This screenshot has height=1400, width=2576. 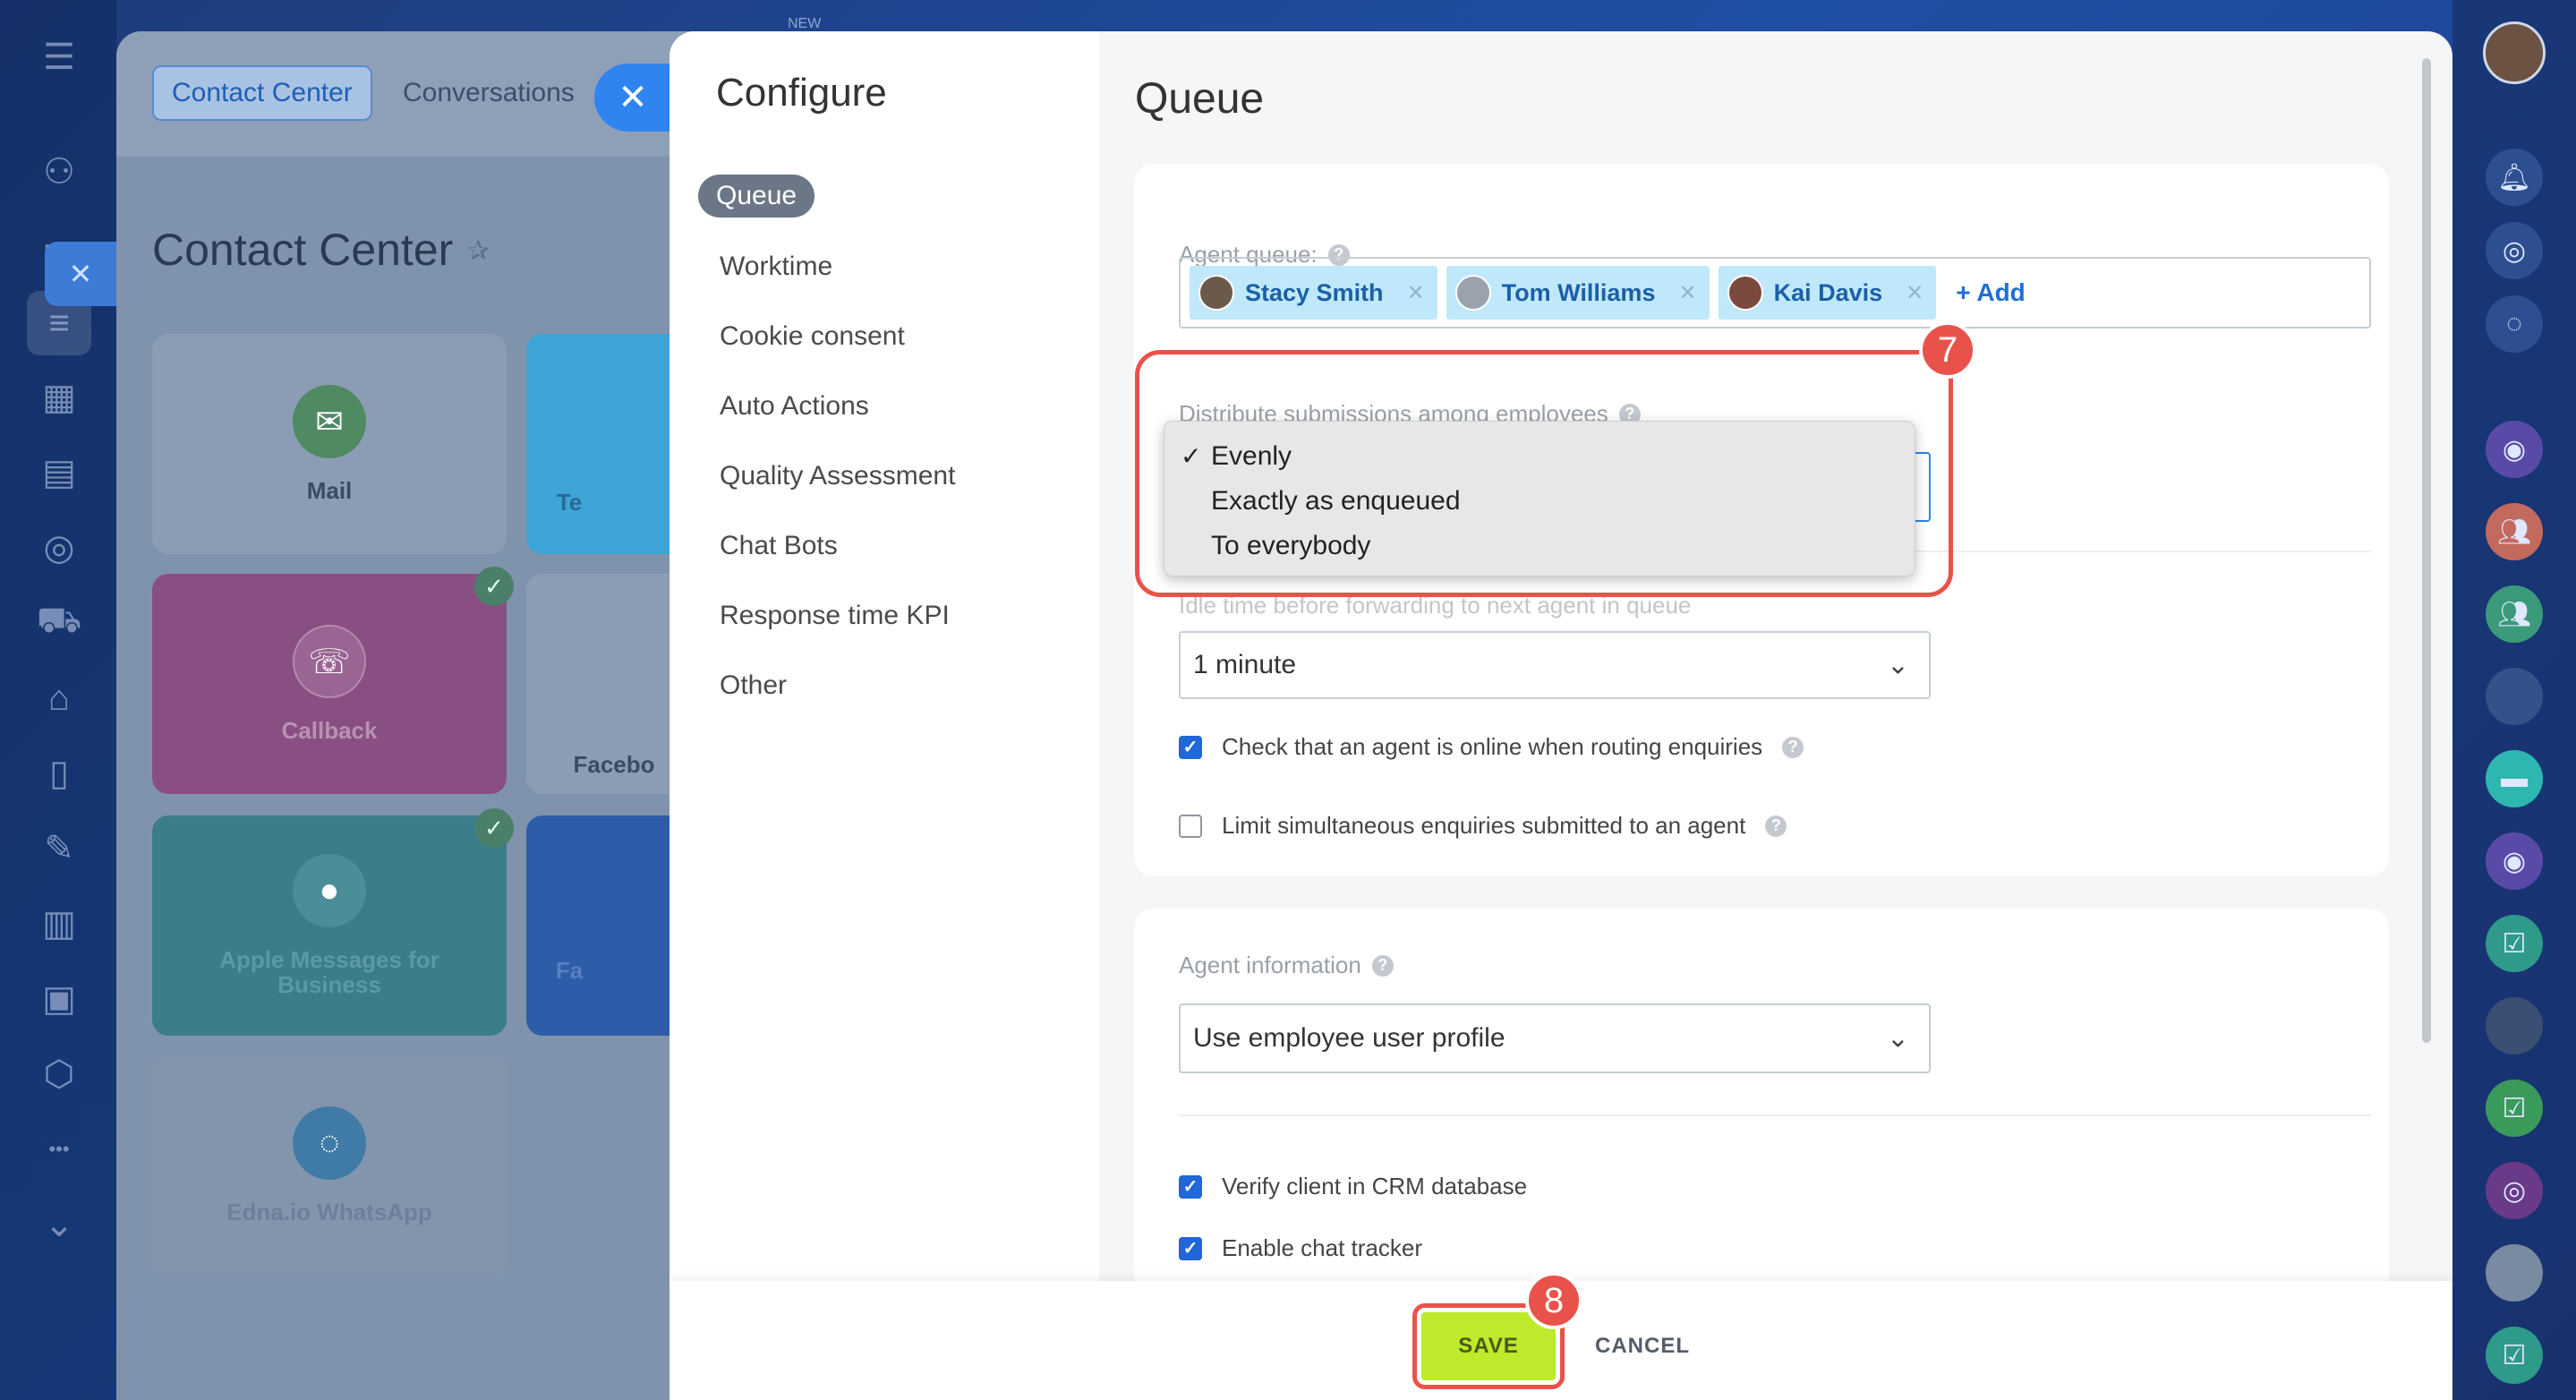 What do you see at coordinates (489, 93) in the screenshot?
I see `tab-conversations: Conversations` at bounding box center [489, 93].